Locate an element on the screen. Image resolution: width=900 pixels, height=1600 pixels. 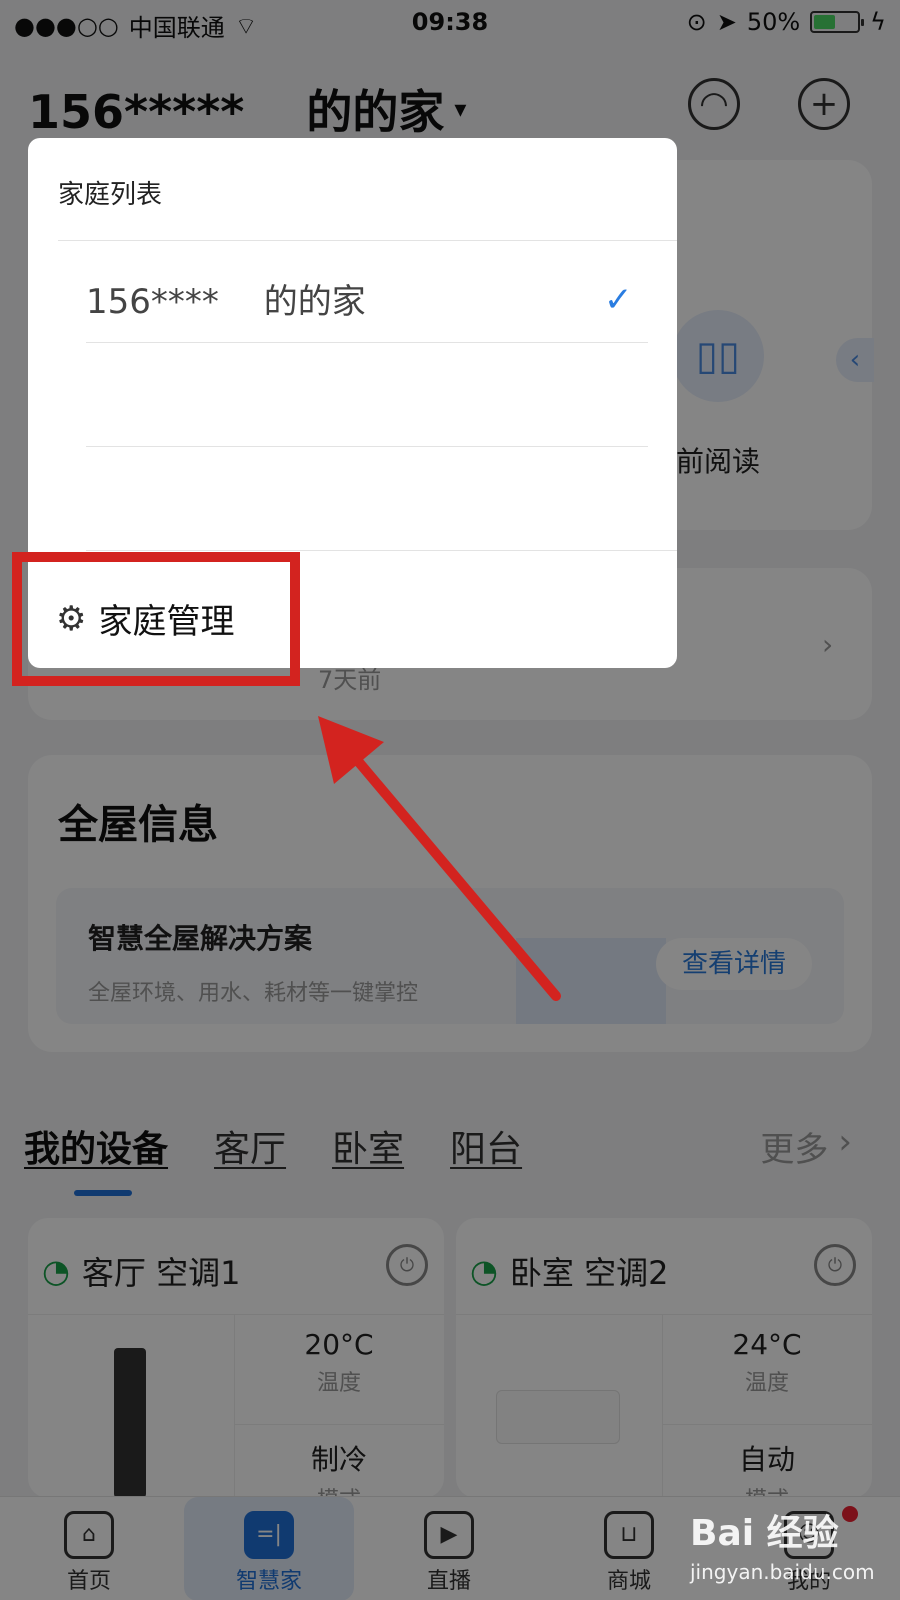
annotation-arrow is located at coordinates (439, 858).